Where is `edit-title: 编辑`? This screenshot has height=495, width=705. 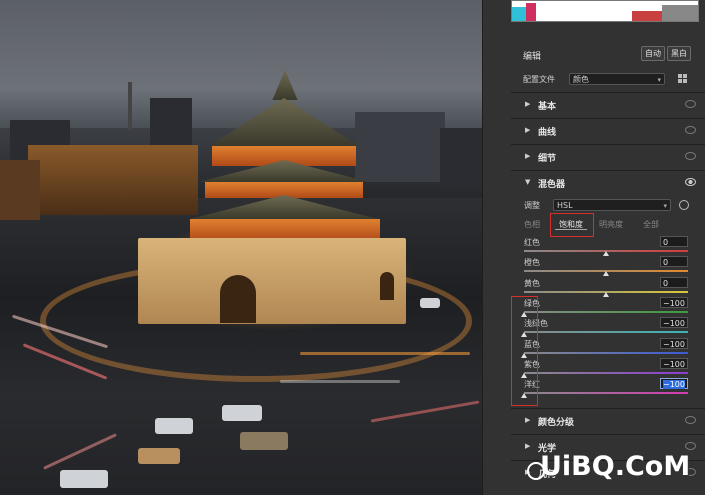 edit-title: 编辑 is located at coordinates (532, 57).